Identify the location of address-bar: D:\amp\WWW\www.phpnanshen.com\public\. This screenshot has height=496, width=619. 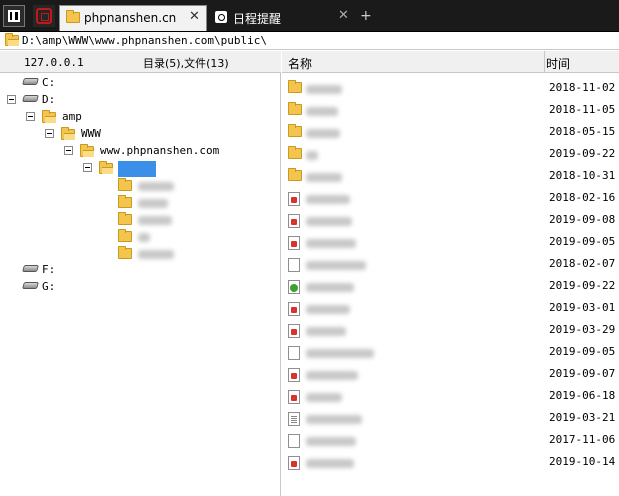
(309, 41).